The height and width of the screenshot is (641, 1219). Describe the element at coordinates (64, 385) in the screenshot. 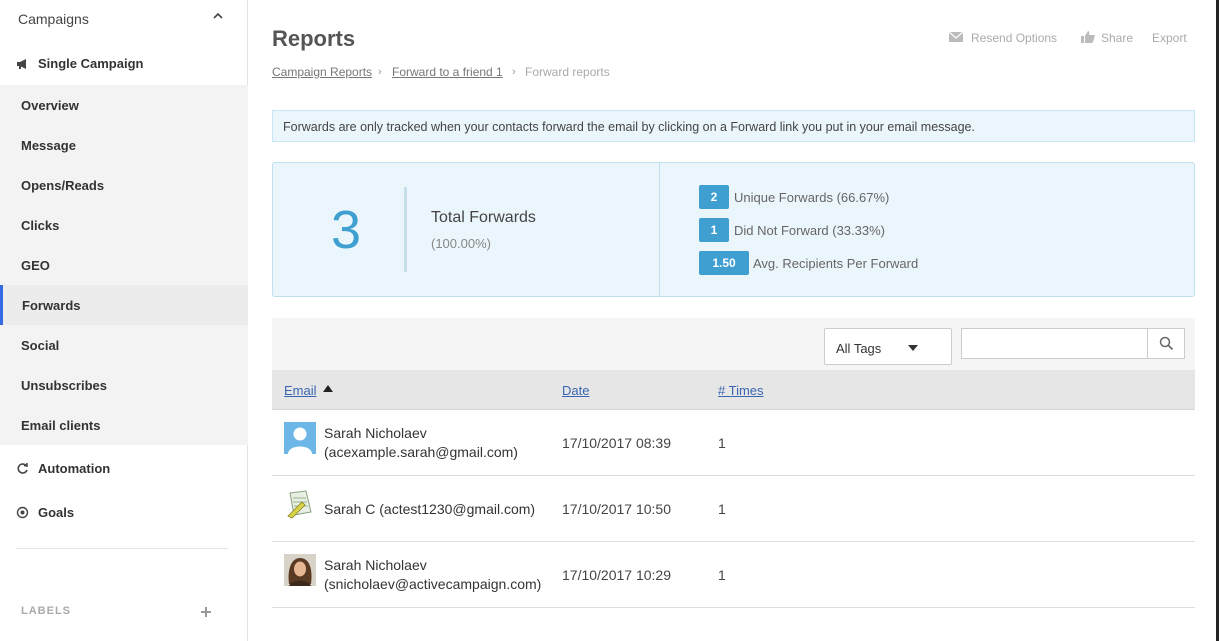

I see `sidebar-item-label: Unsubscribes` at that location.